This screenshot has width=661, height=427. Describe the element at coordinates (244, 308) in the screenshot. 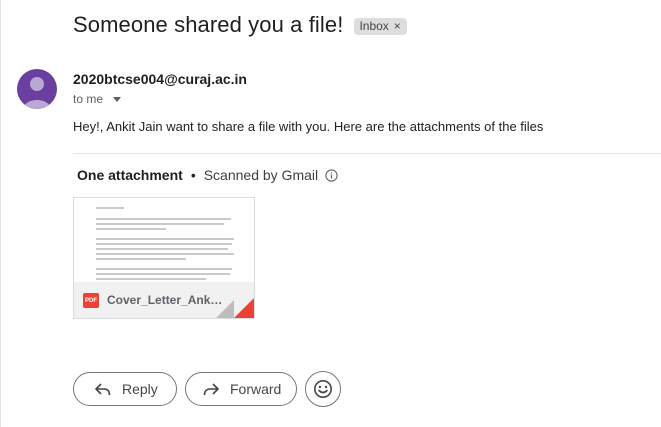

I see `pdf-corner-icon` at that location.